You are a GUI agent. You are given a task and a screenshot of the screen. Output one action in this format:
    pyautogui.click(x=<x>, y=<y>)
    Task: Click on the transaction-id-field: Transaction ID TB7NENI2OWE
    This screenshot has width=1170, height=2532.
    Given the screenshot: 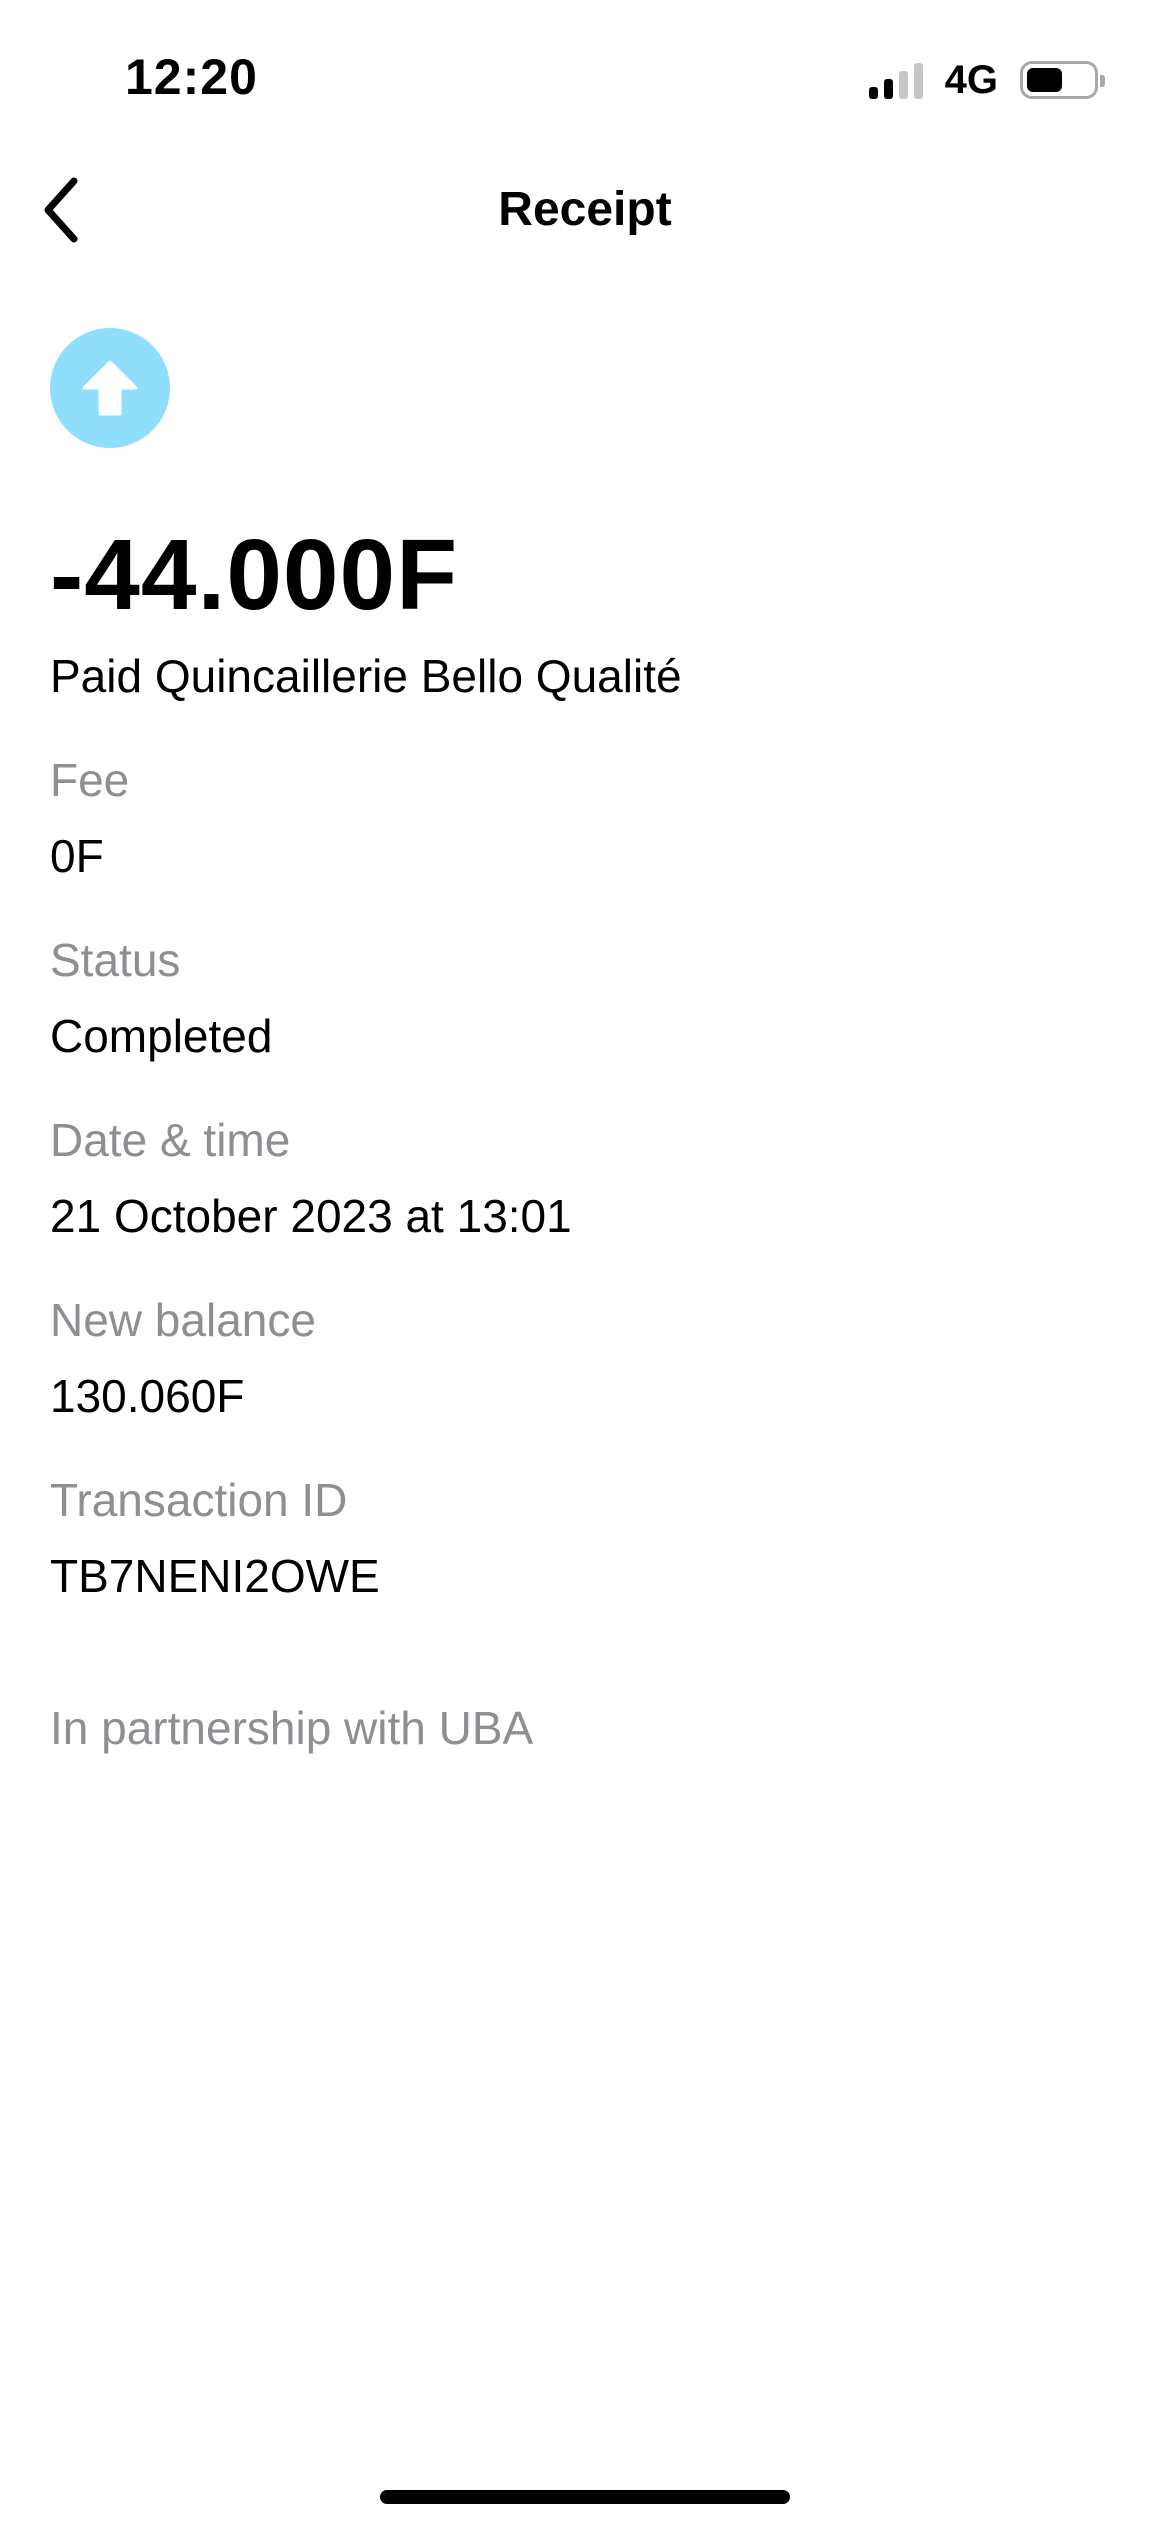 What is the action you would take?
    pyautogui.click(x=585, y=1538)
    